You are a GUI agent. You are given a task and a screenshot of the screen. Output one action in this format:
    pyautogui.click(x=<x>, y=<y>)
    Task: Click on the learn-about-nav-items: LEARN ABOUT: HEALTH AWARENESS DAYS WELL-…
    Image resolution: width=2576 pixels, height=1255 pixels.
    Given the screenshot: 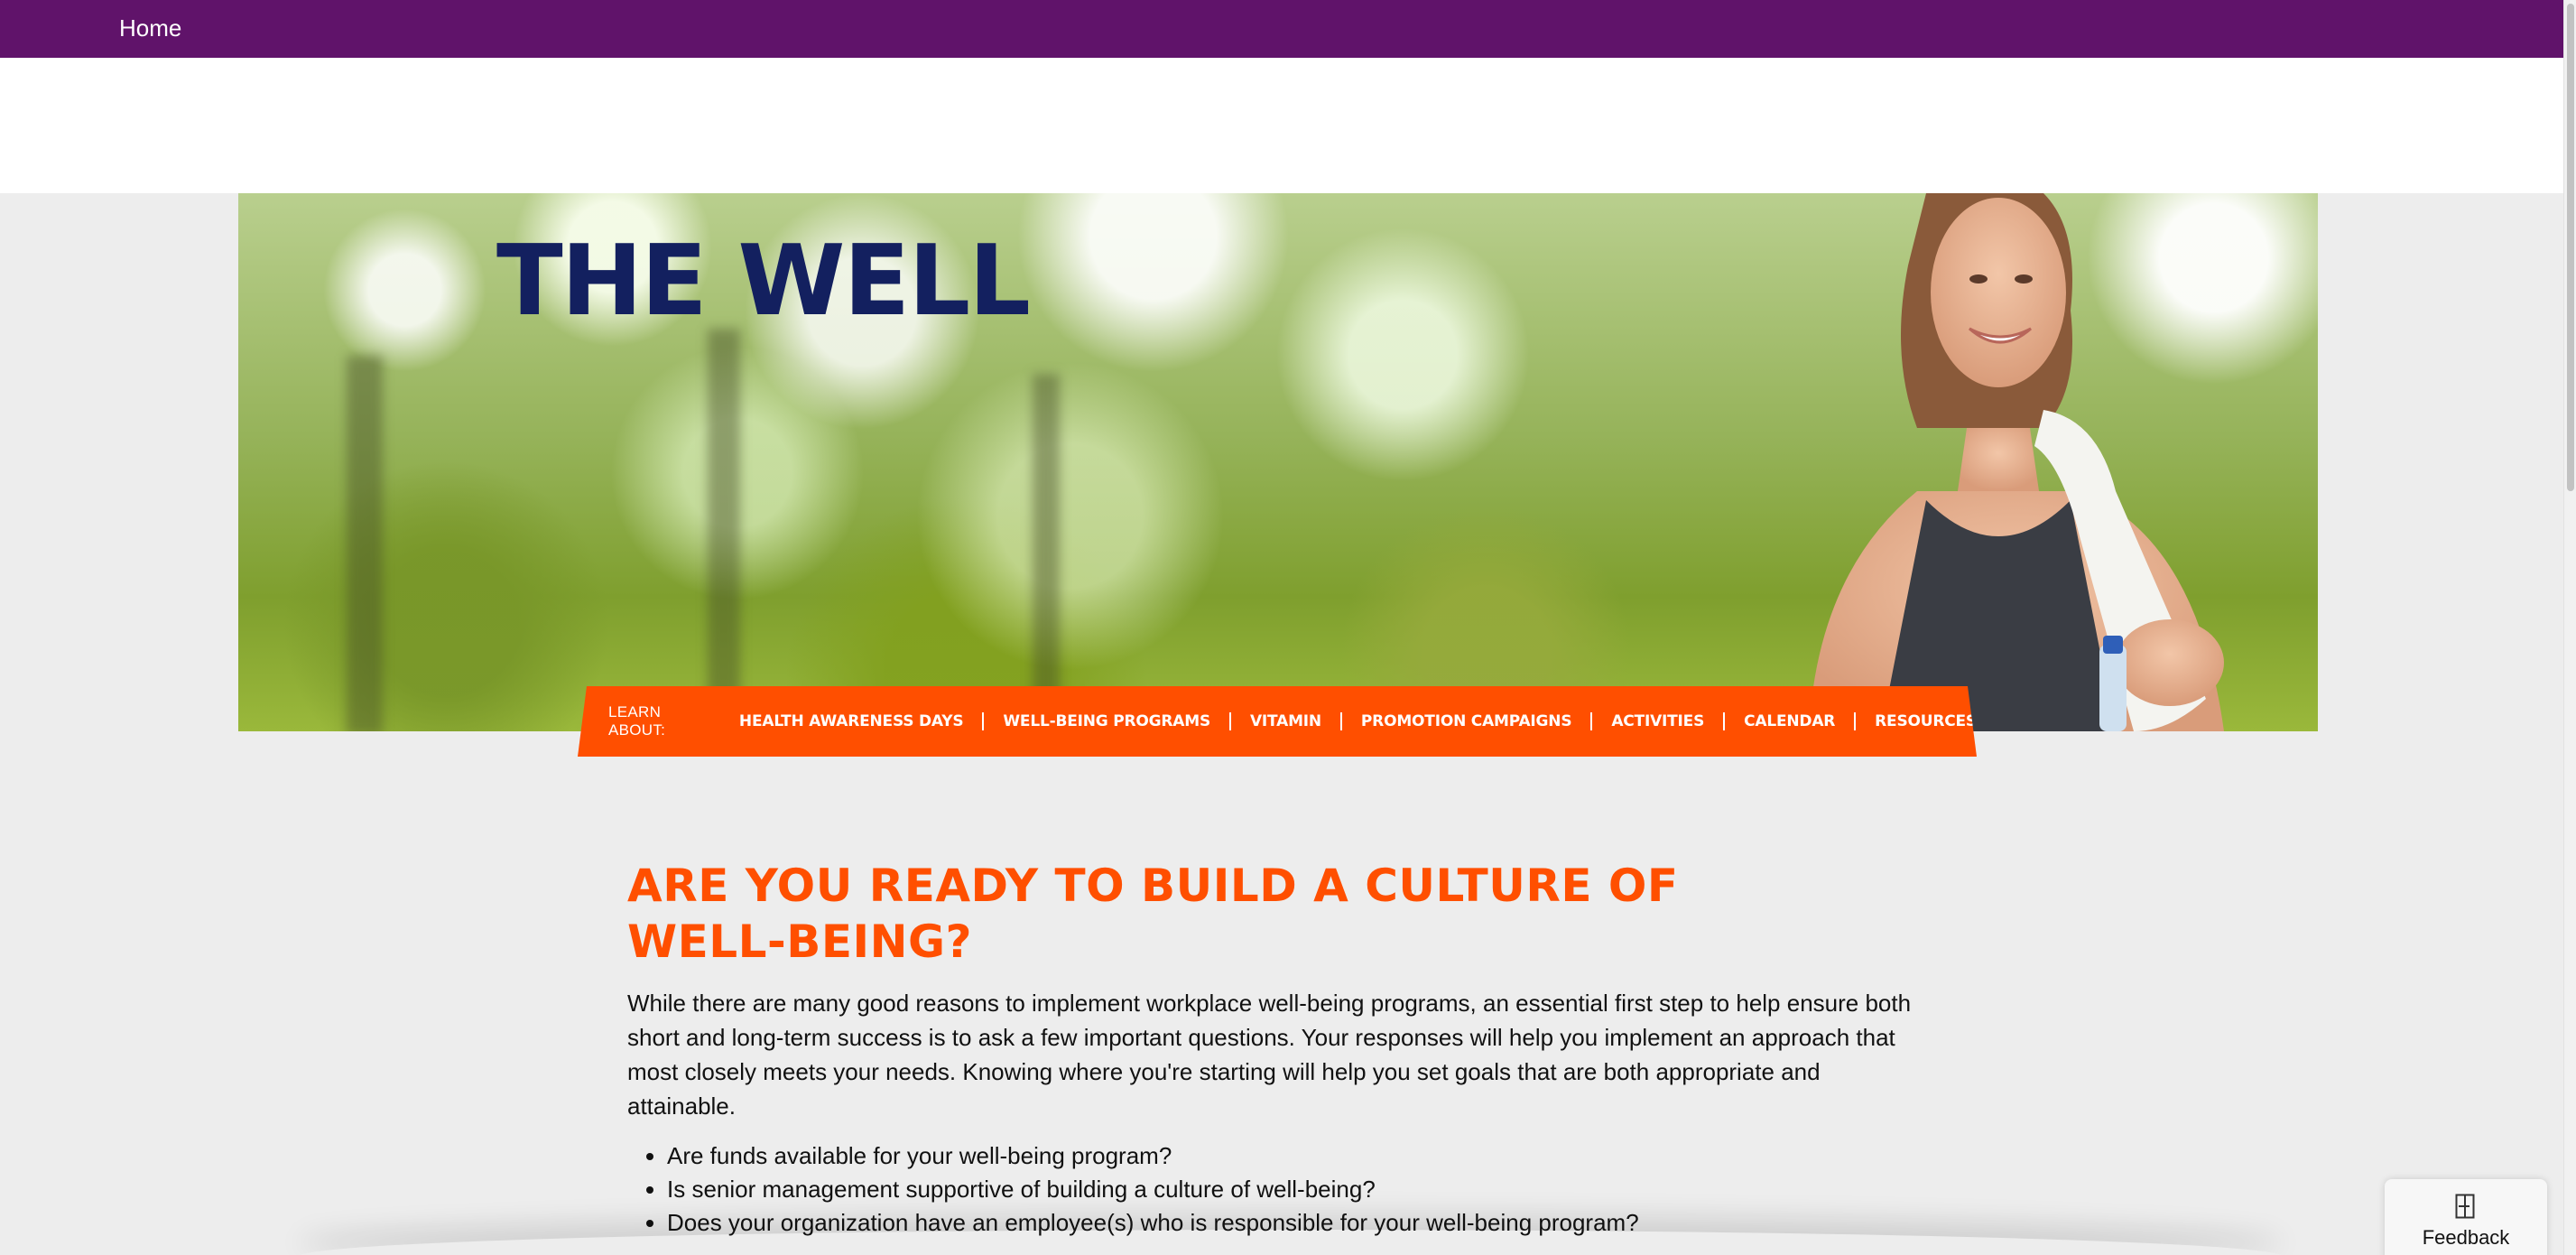 What is the action you would take?
    pyautogui.click(x=1292, y=721)
    